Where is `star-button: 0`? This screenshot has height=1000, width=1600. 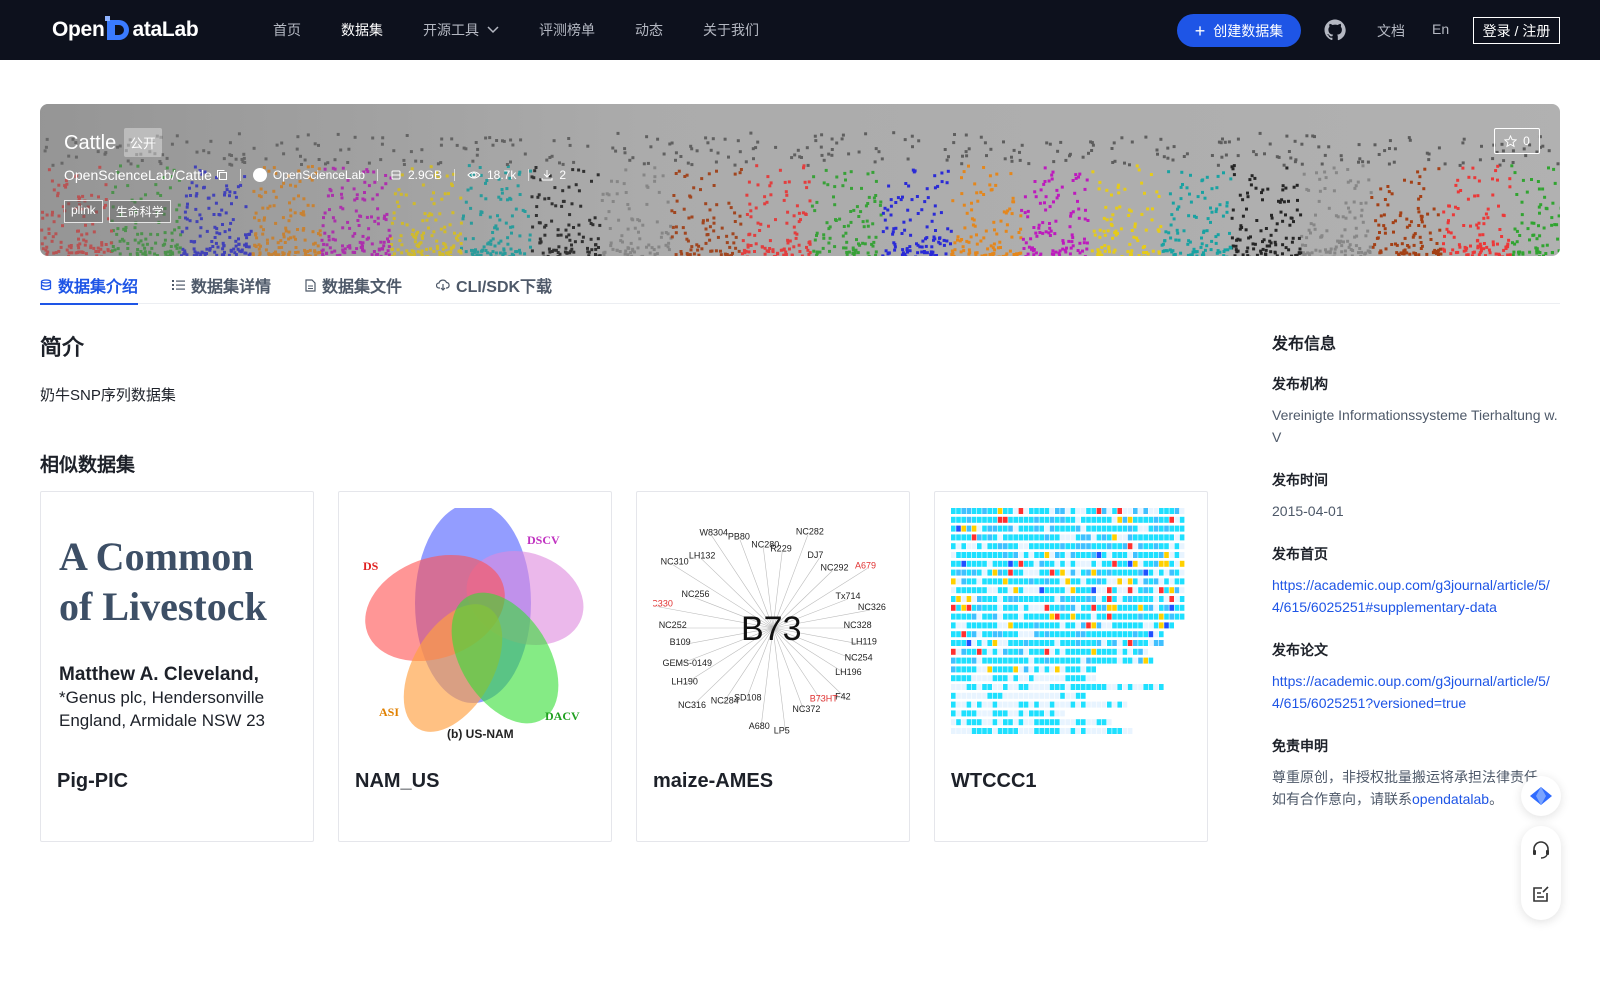
star-button: 0 is located at coordinates (1517, 141).